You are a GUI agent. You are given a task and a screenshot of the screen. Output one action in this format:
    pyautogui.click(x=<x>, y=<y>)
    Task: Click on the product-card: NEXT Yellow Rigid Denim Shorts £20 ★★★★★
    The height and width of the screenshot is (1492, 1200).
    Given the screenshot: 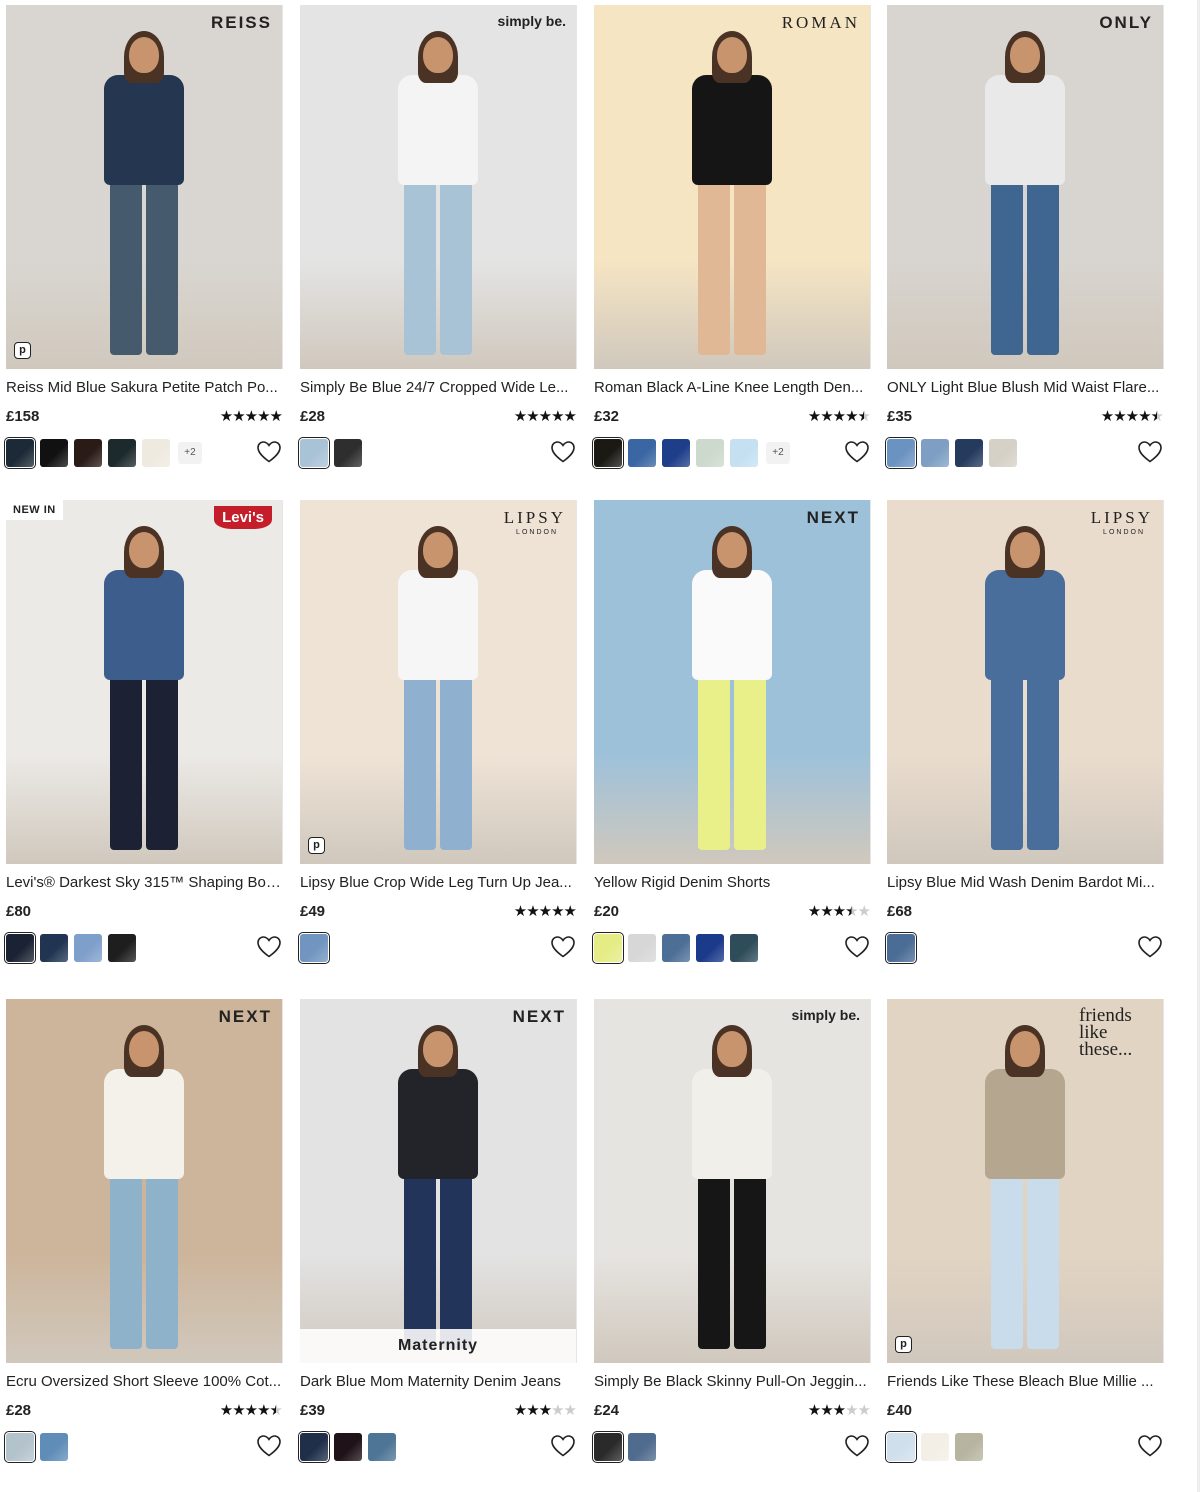 What is the action you would take?
    pyautogui.click(x=731, y=732)
    